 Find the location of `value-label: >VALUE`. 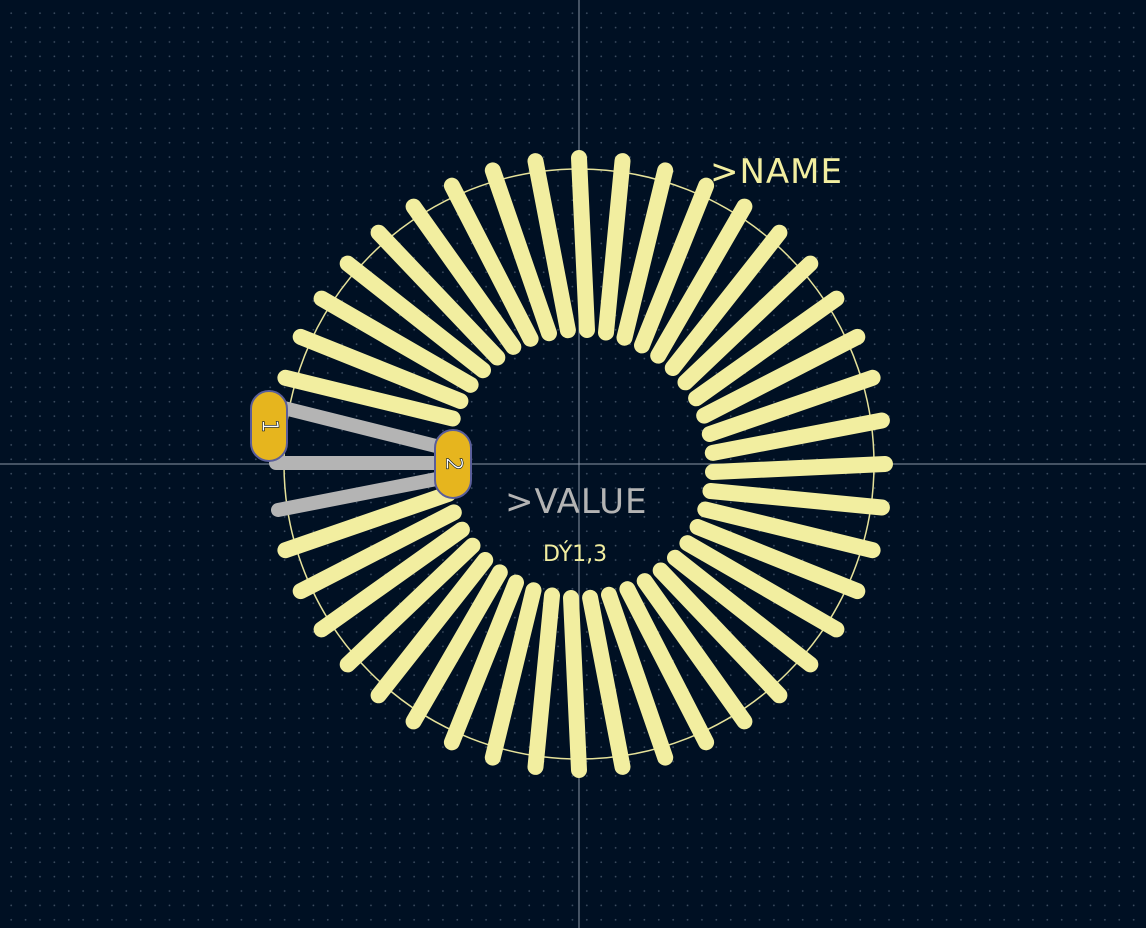

value-label: >VALUE is located at coordinates (576, 502).